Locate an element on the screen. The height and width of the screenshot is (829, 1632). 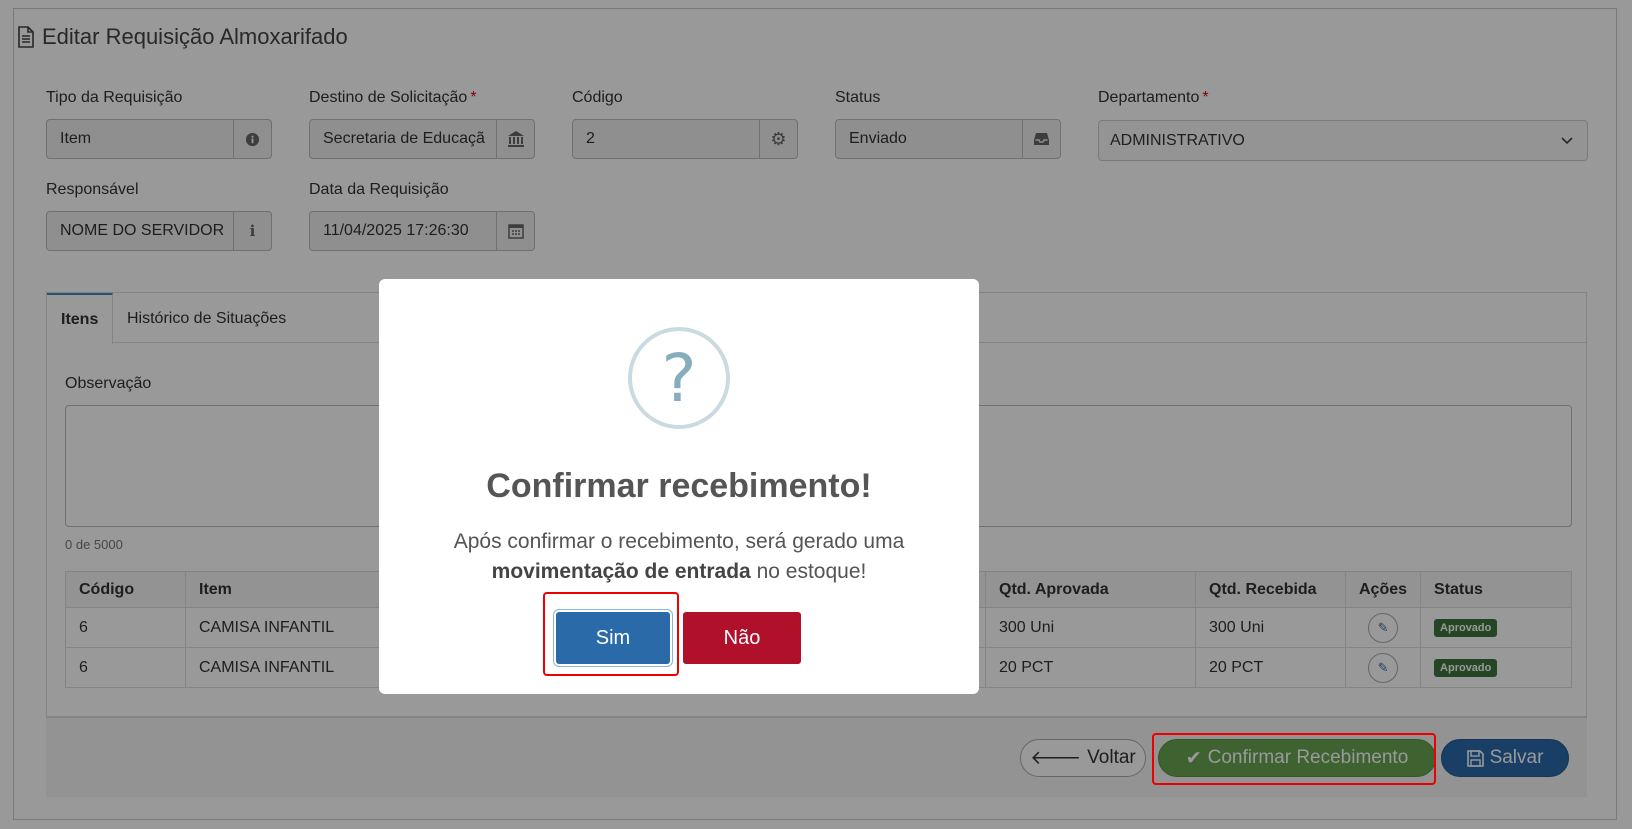
highlight-confirmar is located at coordinates (1294, 759).